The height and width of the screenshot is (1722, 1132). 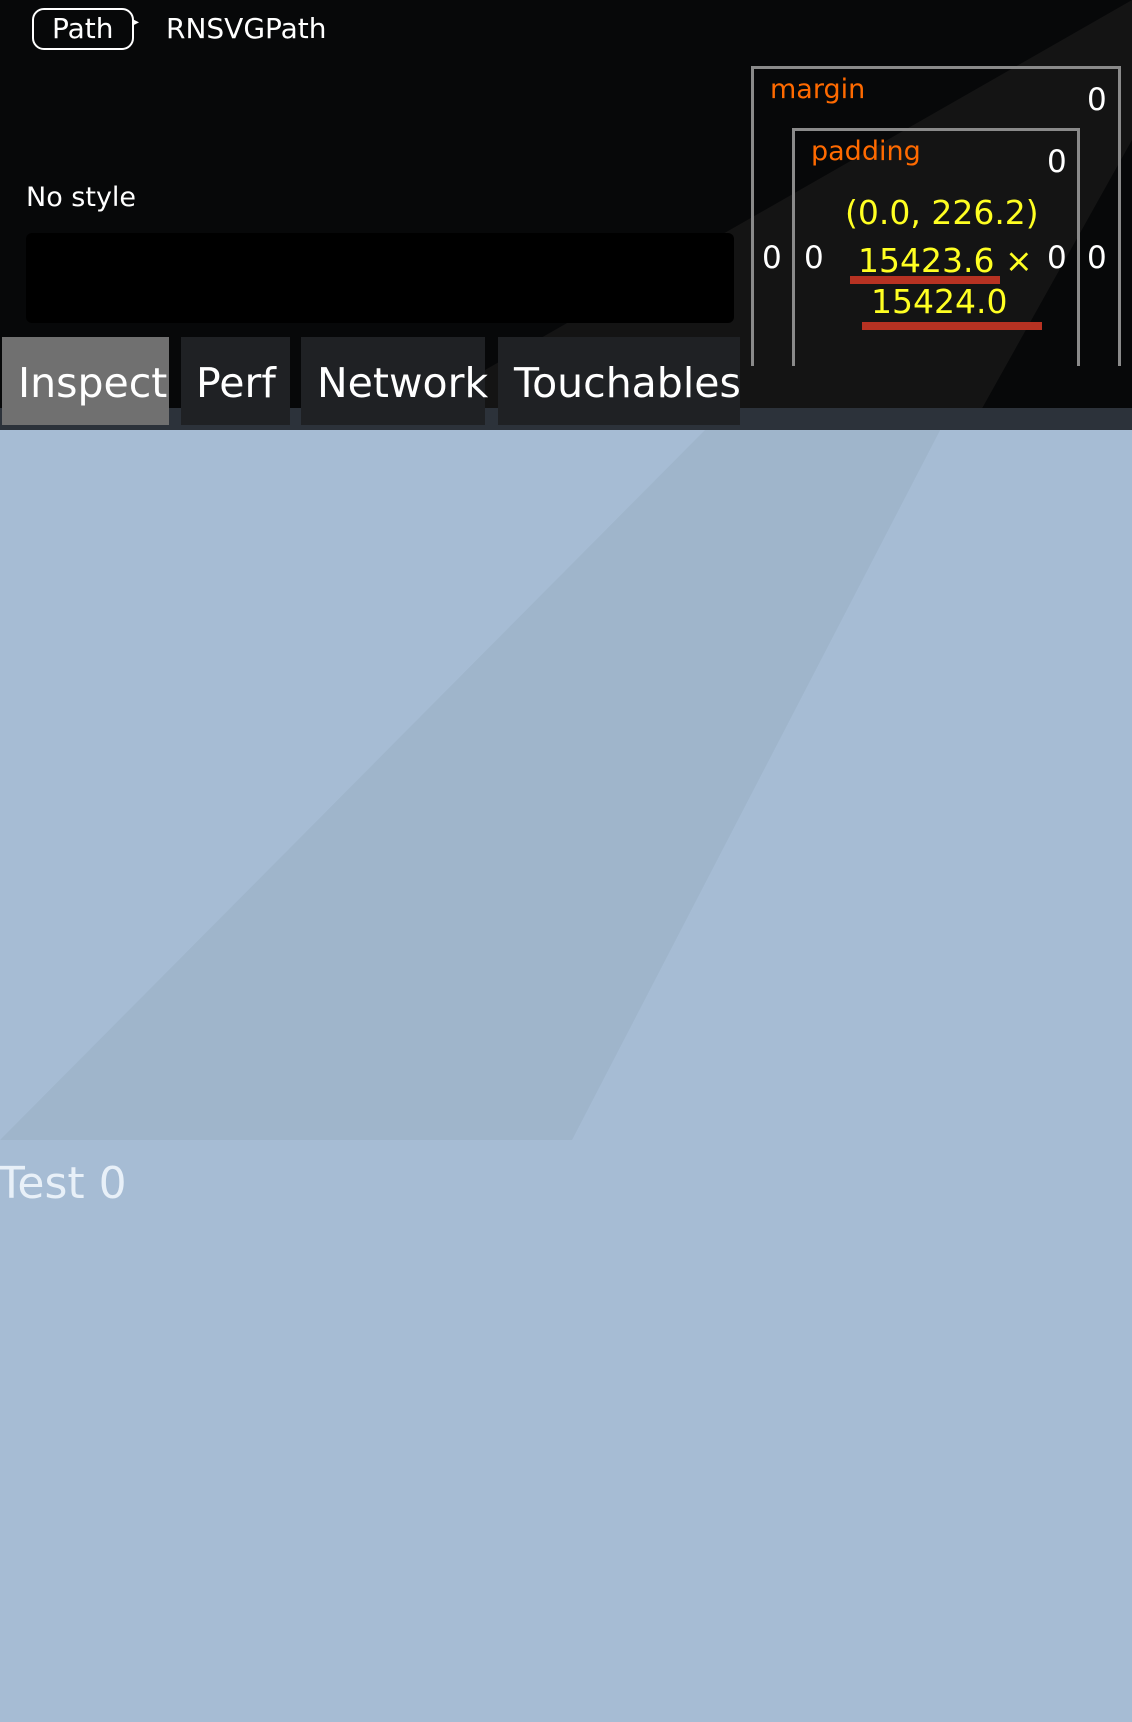 What do you see at coordinates (939, 301) in the screenshot?
I see `element-height: 15424.0` at bounding box center [939, 301].